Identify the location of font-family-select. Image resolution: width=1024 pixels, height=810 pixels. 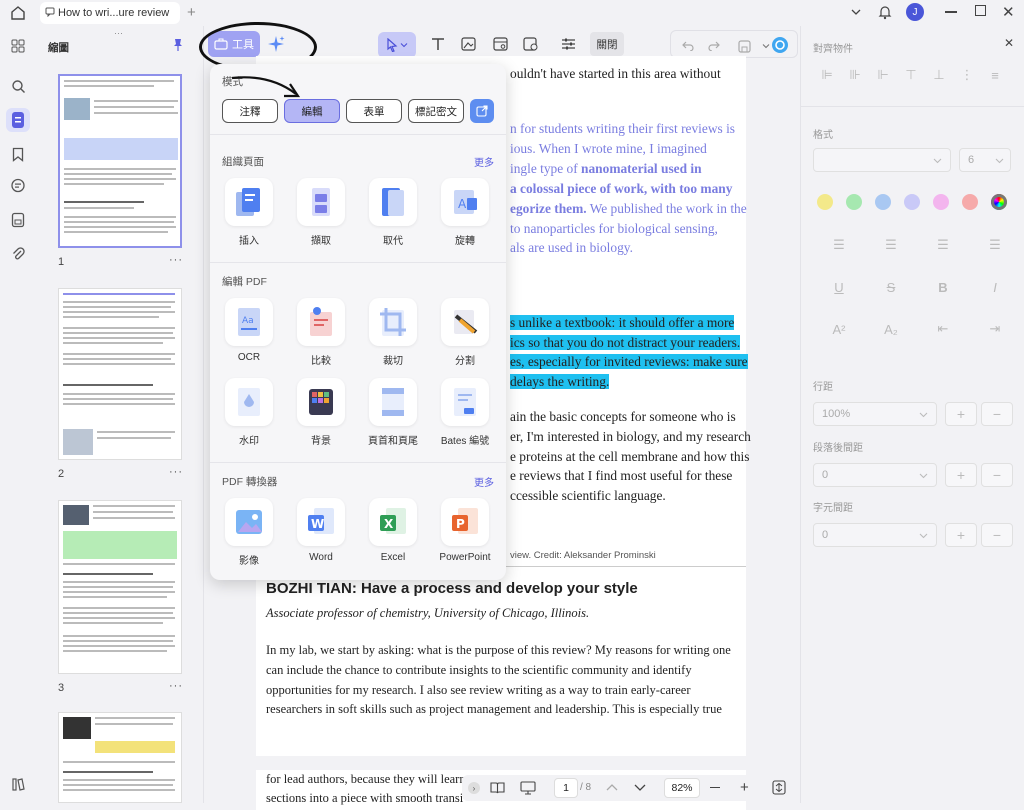
(882, 160).